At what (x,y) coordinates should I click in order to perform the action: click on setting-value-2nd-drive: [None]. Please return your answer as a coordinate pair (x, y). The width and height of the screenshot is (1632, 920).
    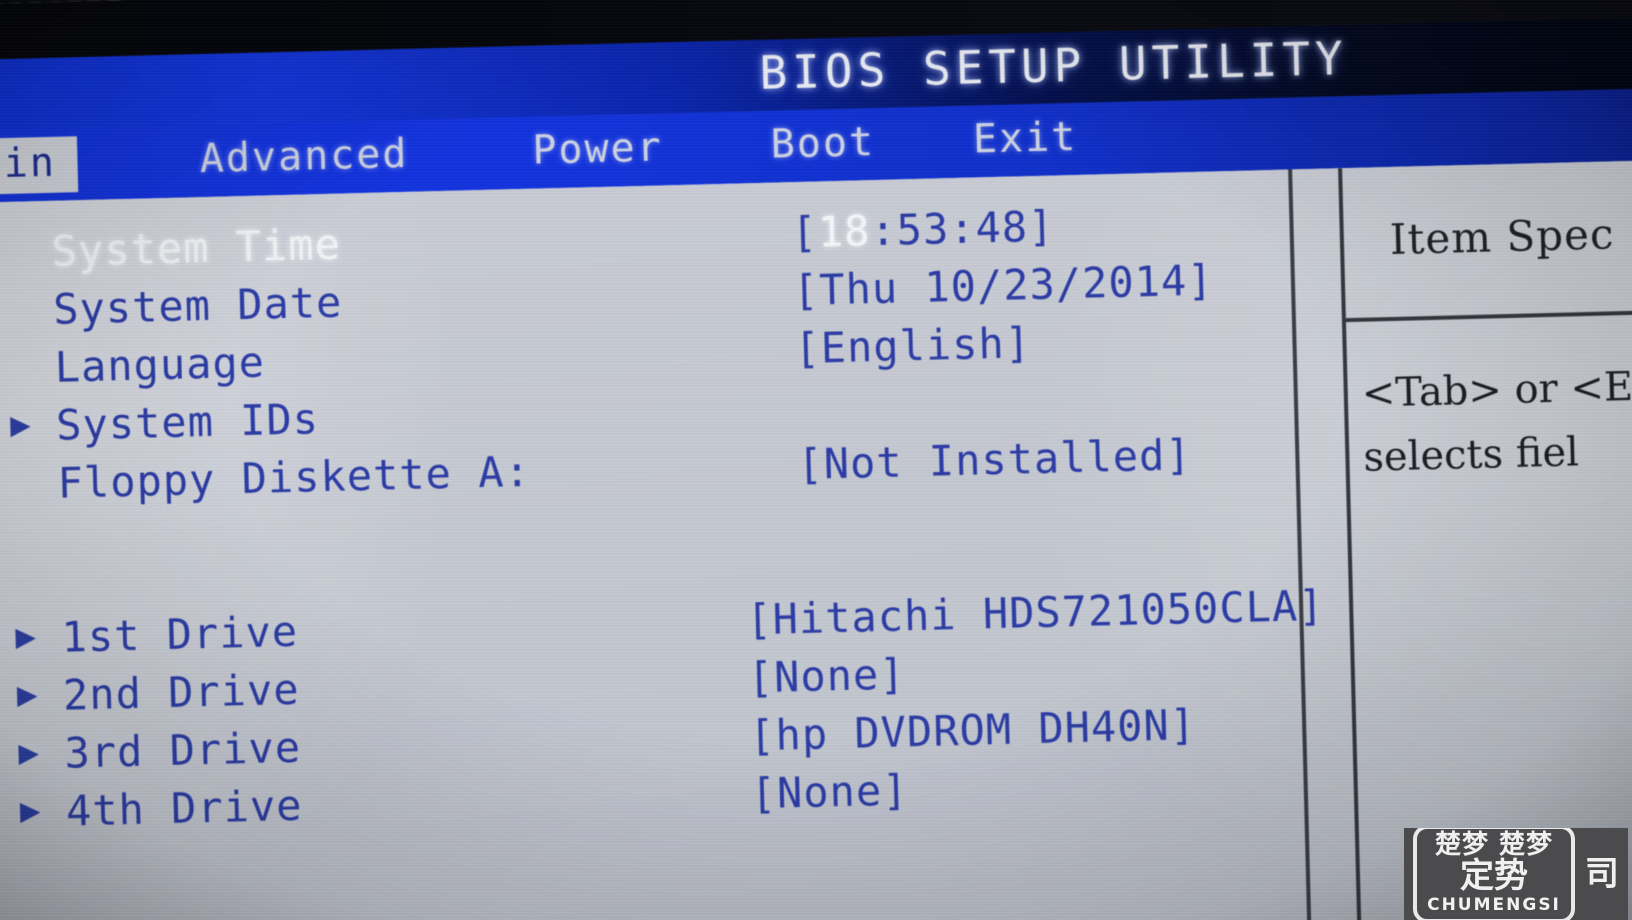
    Looking at the image, I should click on (826, 676).